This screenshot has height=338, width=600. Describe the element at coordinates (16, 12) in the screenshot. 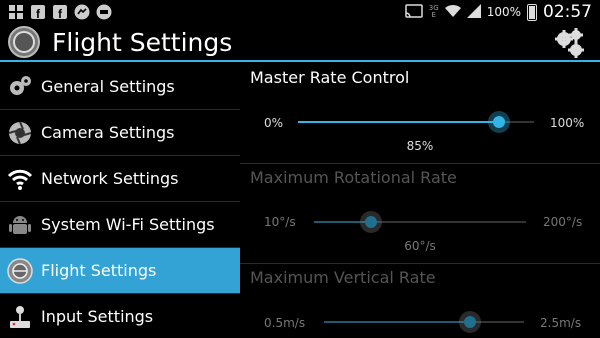

I see `windows-icon` at that location.